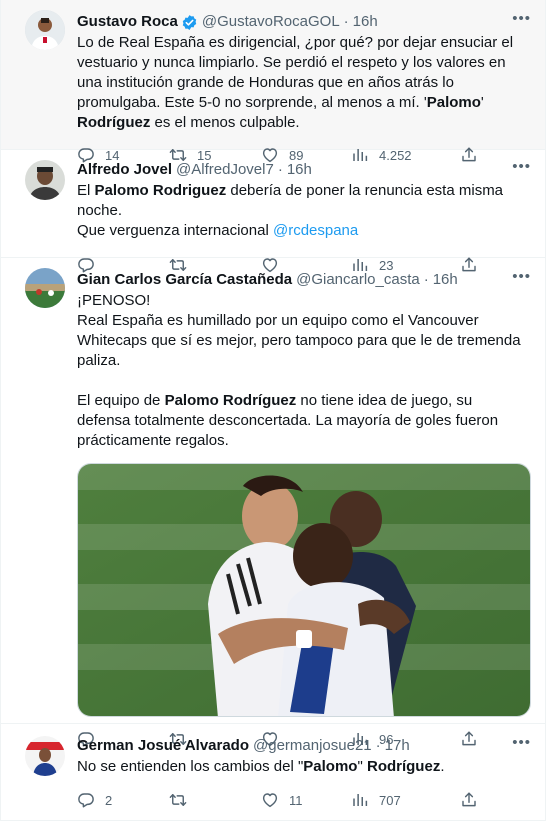 The height and width of the screenshot is (821, 554). I want to click on text-segment: ., so click(442, 766).